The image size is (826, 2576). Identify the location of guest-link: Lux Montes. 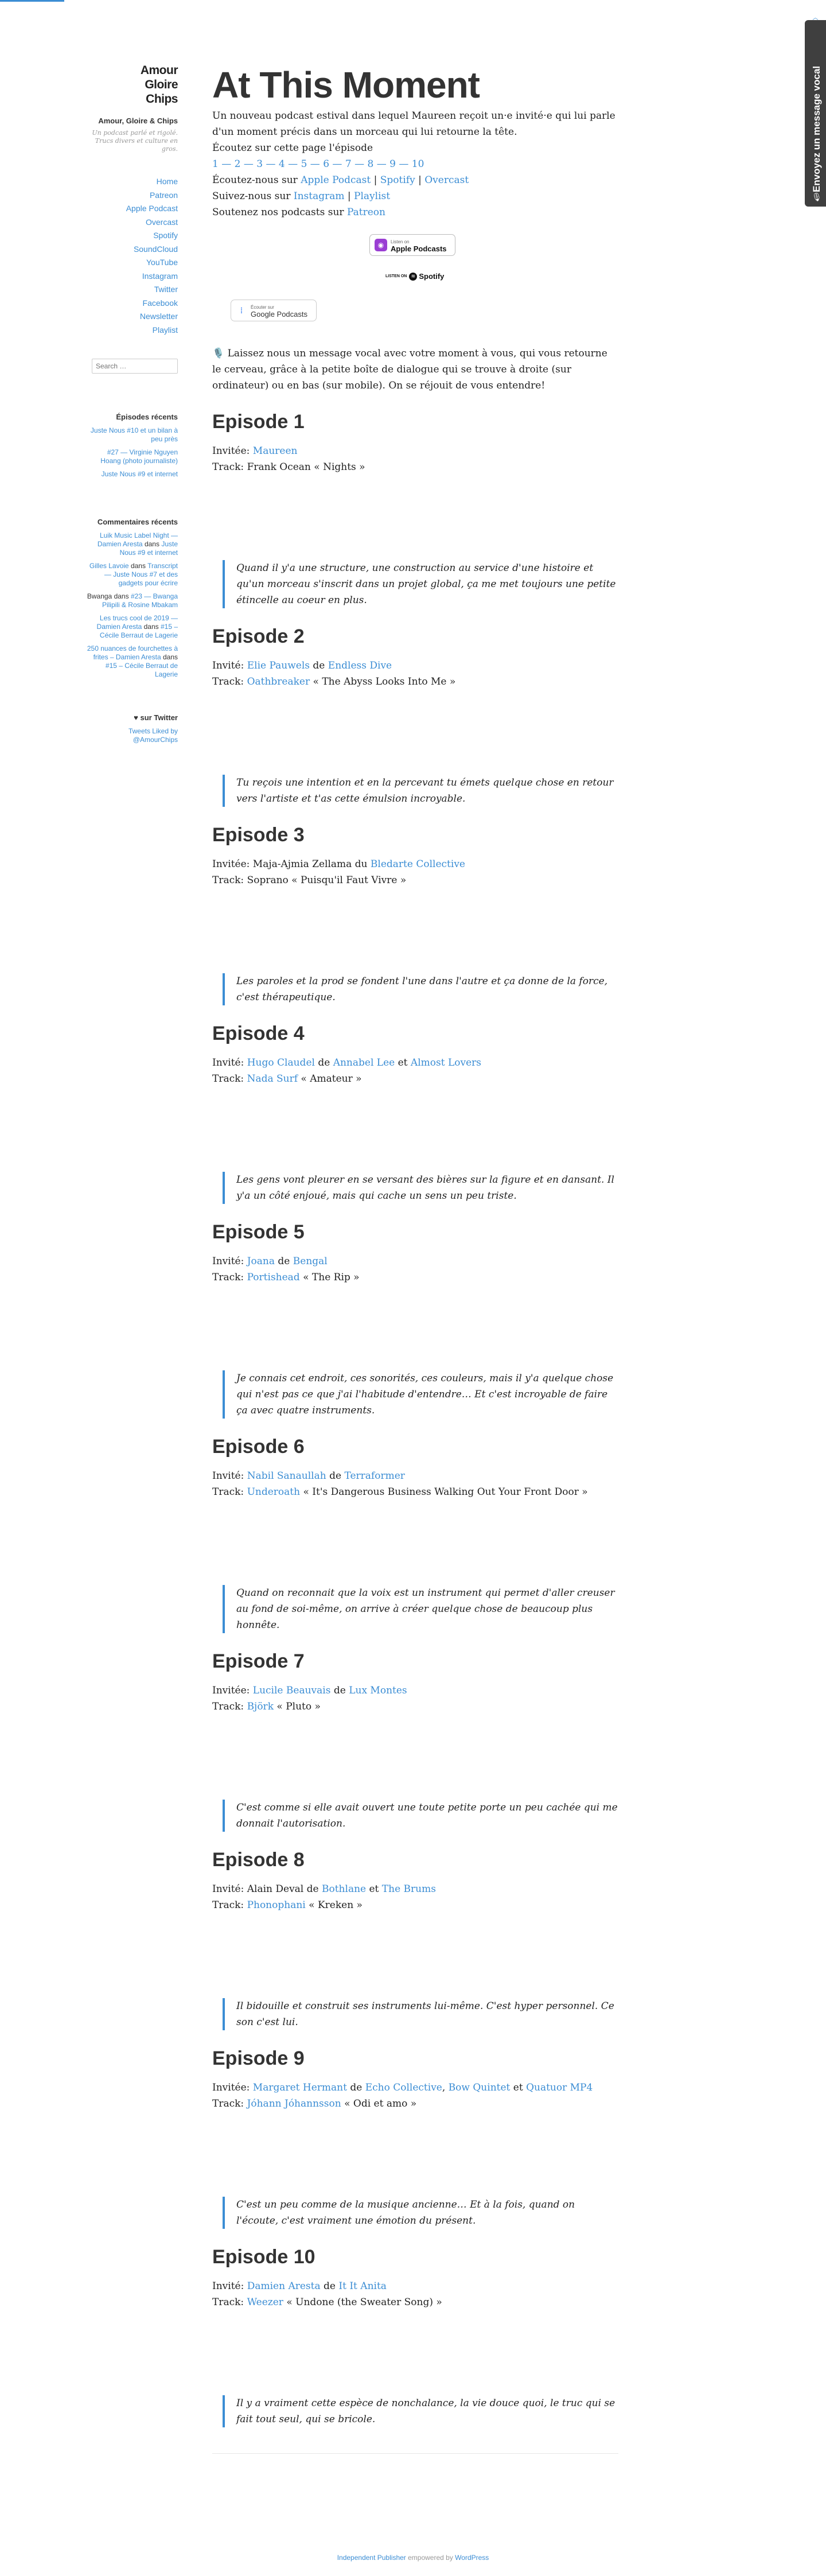
(378, 1690).